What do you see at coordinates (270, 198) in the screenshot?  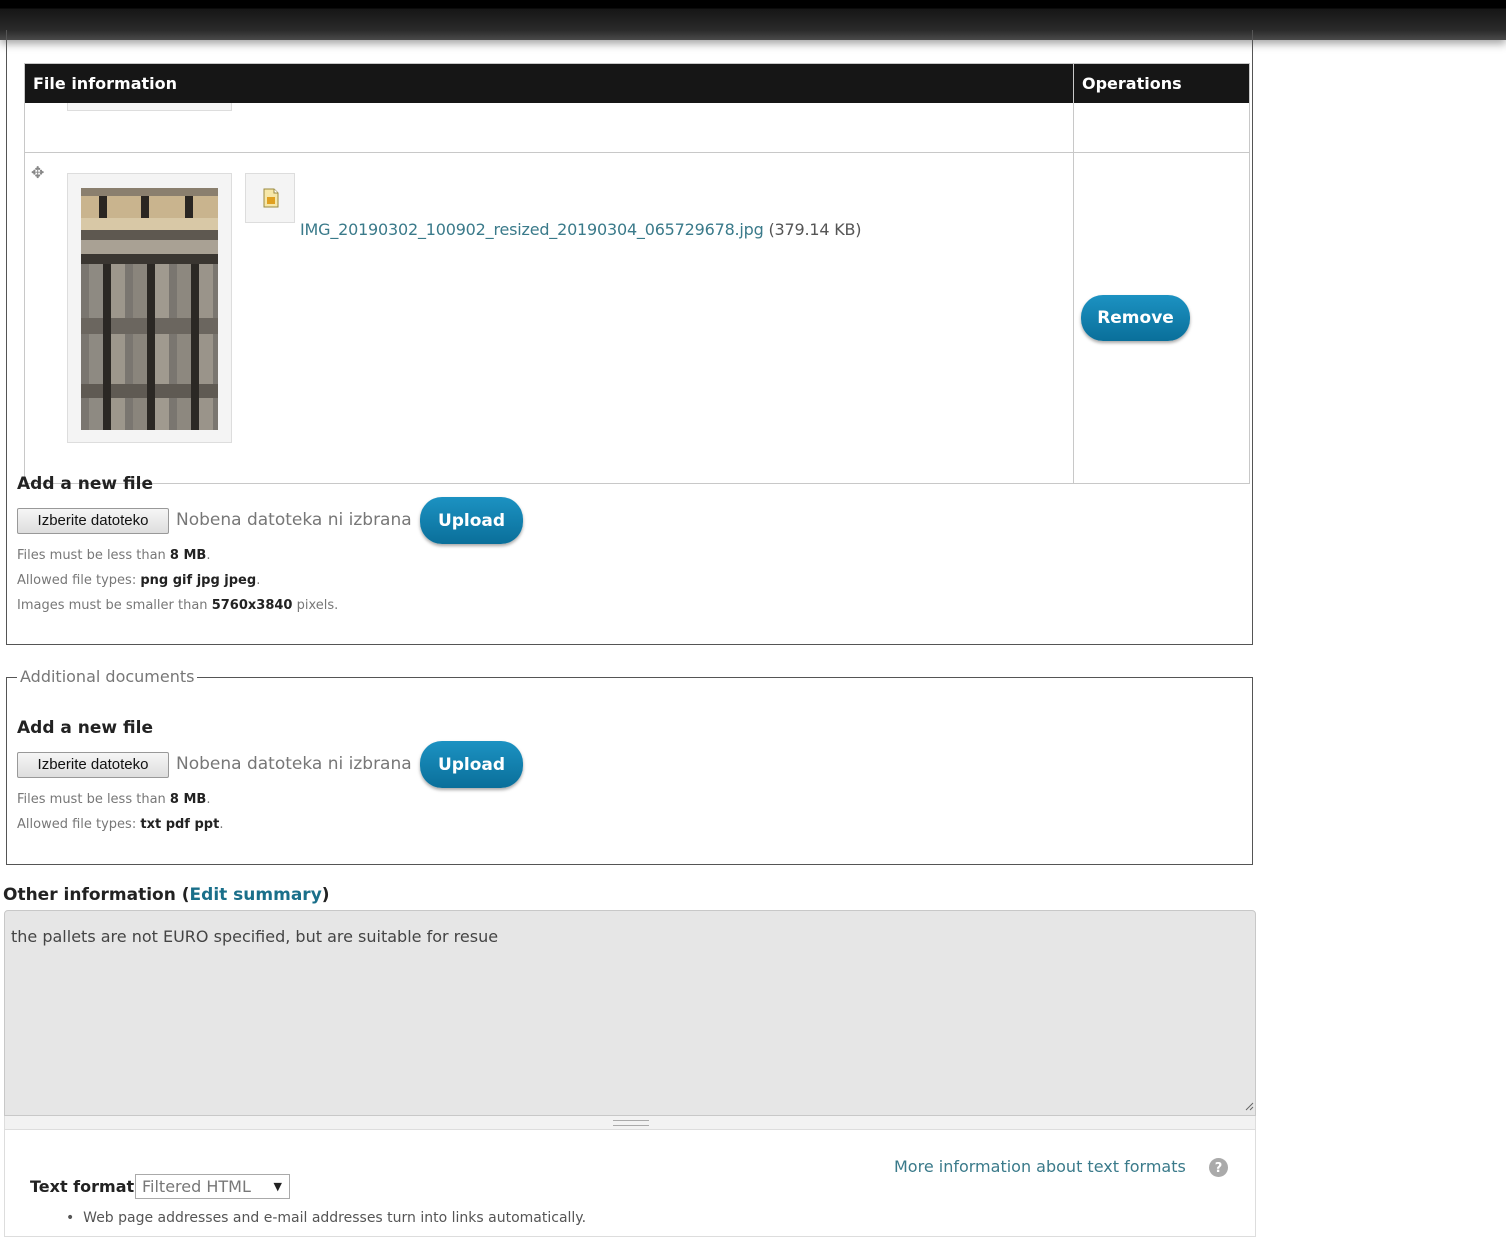 I see `image-file-icon` at bounding box center [270, 198].